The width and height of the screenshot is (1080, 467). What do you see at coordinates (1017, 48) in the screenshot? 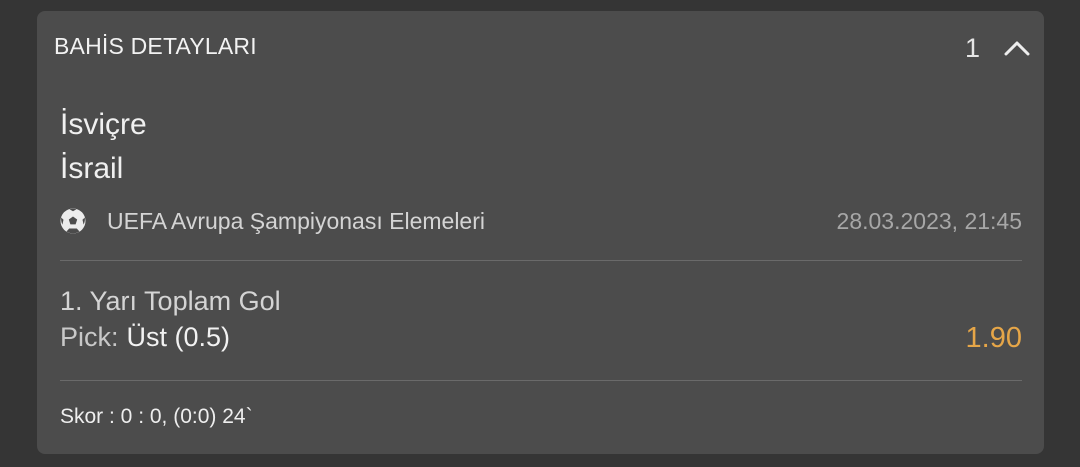
I see `chevron-up-icon` at bounding box center [1017, 48].